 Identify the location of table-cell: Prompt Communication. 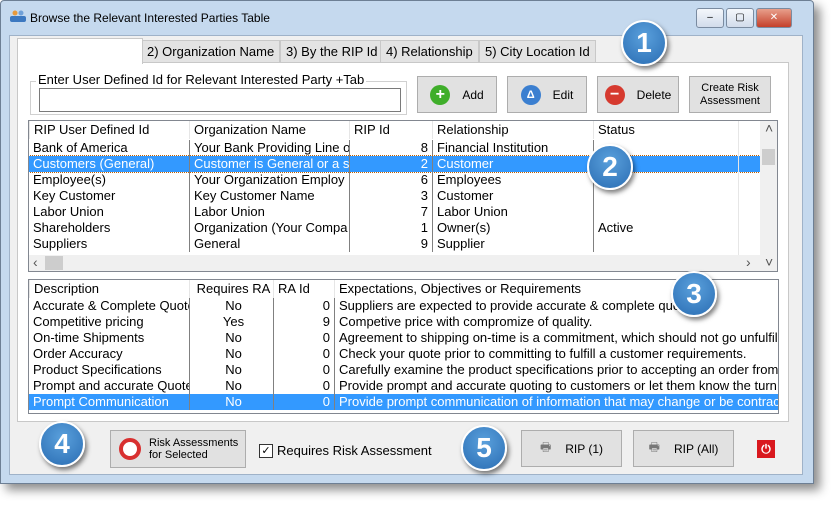
(101, 401).